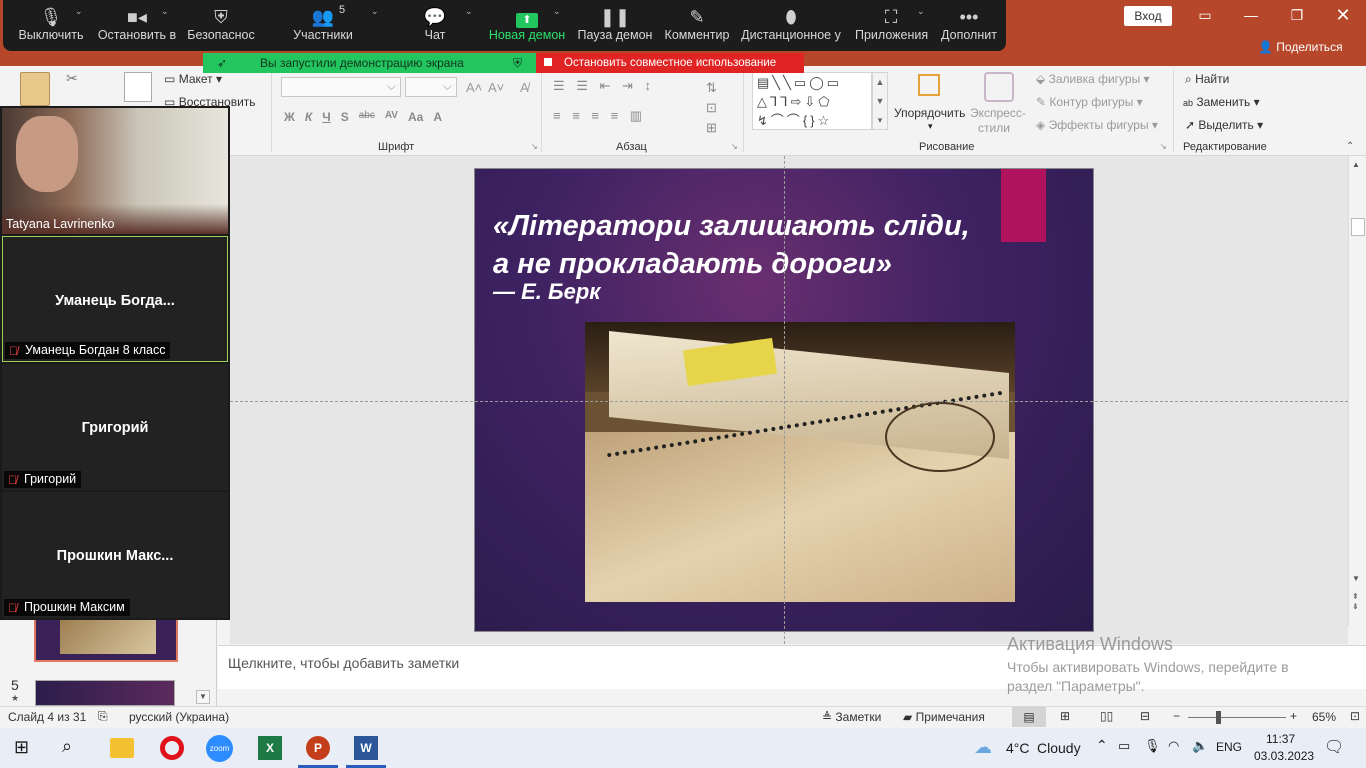 The width and height of the screenshot is (1366, 768). What do you see at coordinates (289, 117) in the screenshot?
I see `bold-button: Ж` at bounding box center [289, 117].